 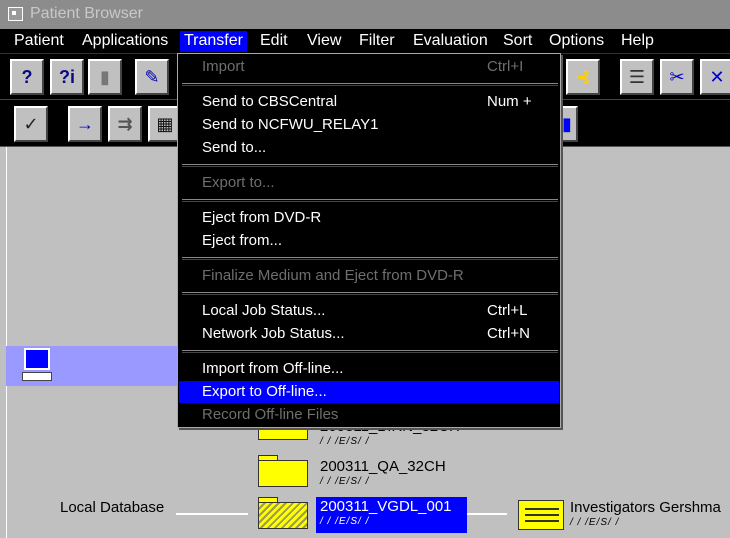 I want to click on forward-icon: ⇉, so click(x=125, y=123).